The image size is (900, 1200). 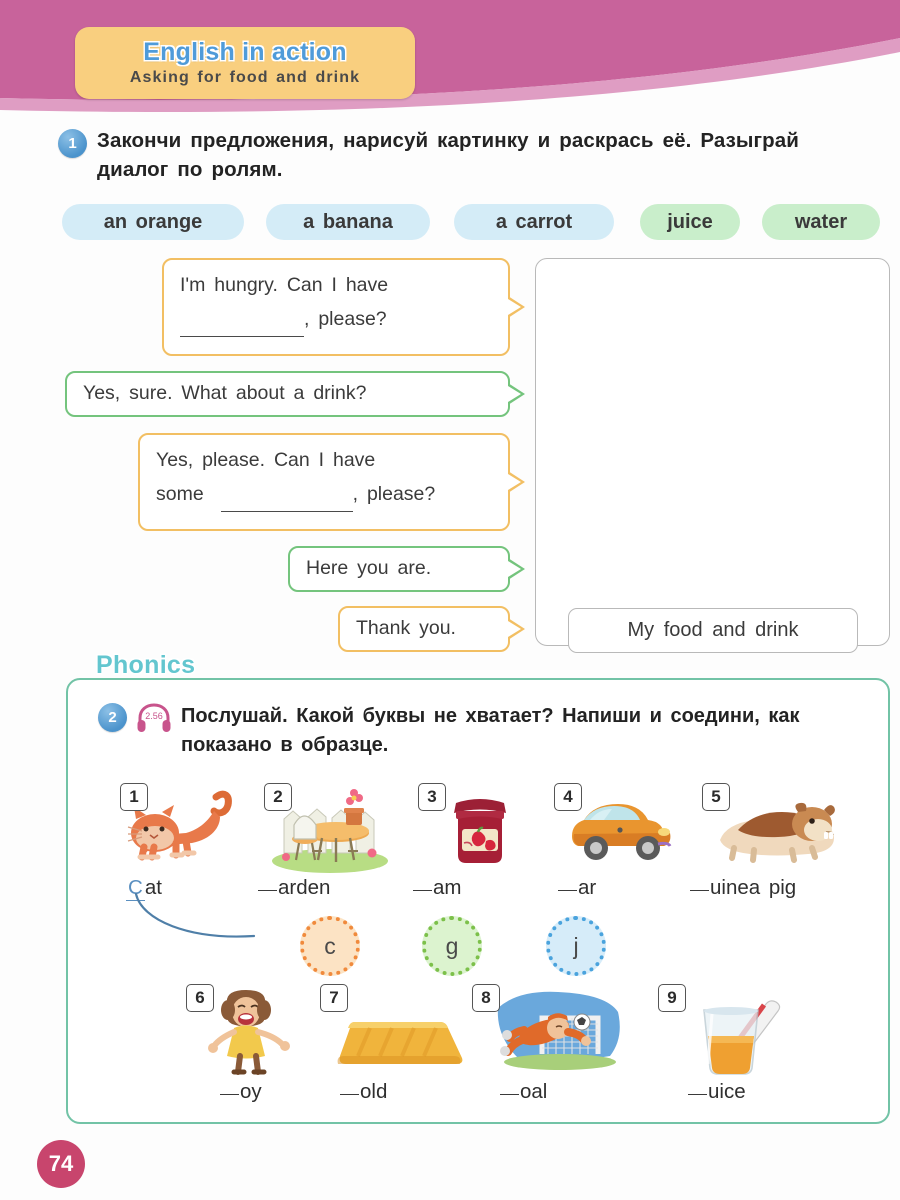 I want to click on answer-blank-food, so click(x=242, y=320).